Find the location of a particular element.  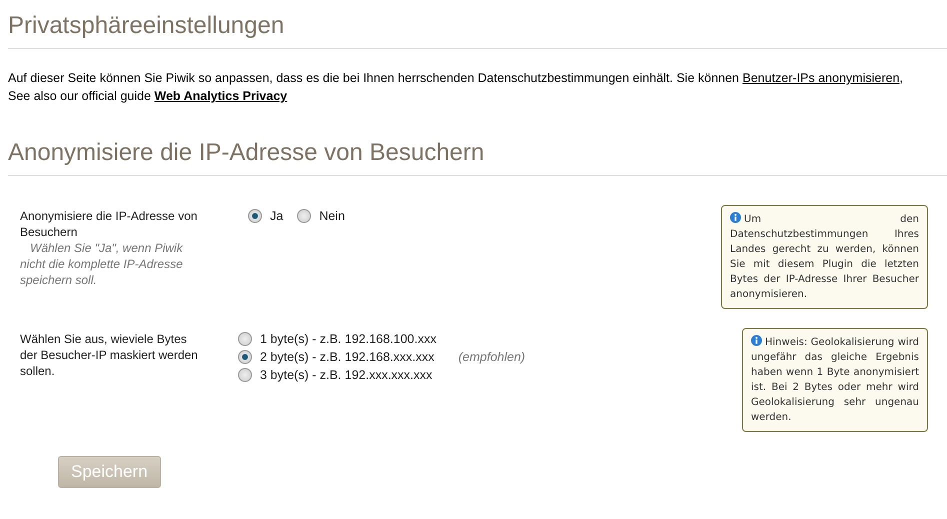

page-title: Privatsphäreeinstellungen is located at coordinates (477, 28).